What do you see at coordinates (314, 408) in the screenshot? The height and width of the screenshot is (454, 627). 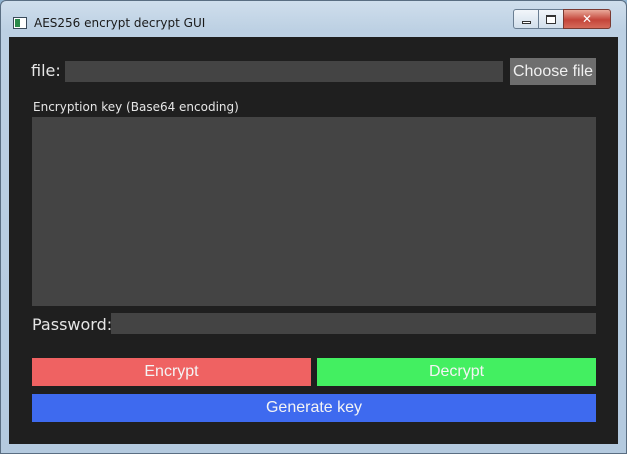 I see `generate-key-button: Generate key` at bounding box center [314, 408].